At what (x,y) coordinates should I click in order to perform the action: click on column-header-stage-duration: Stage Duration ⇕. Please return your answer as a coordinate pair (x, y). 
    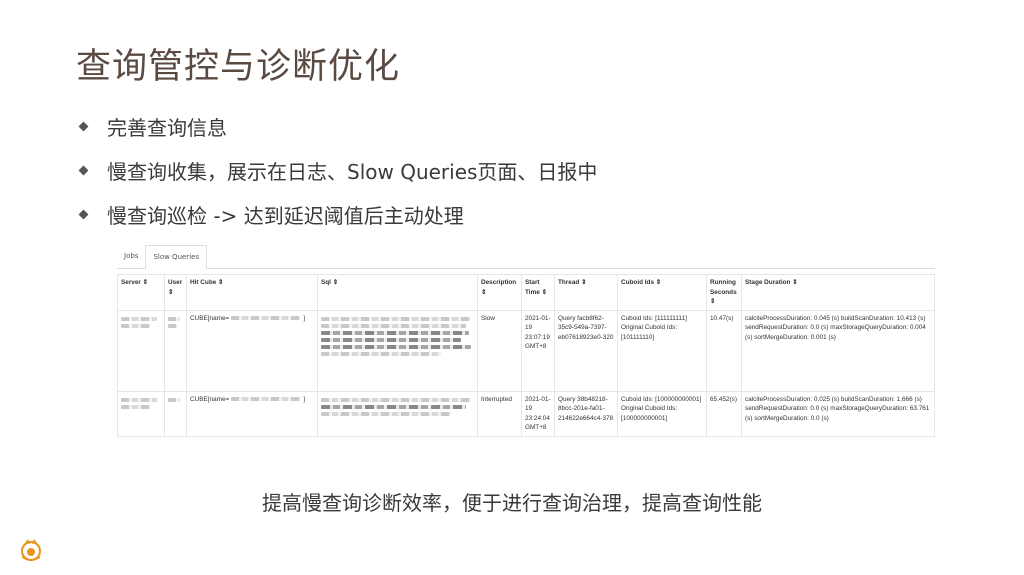
    Looking at the image, I should click on (838, 292).